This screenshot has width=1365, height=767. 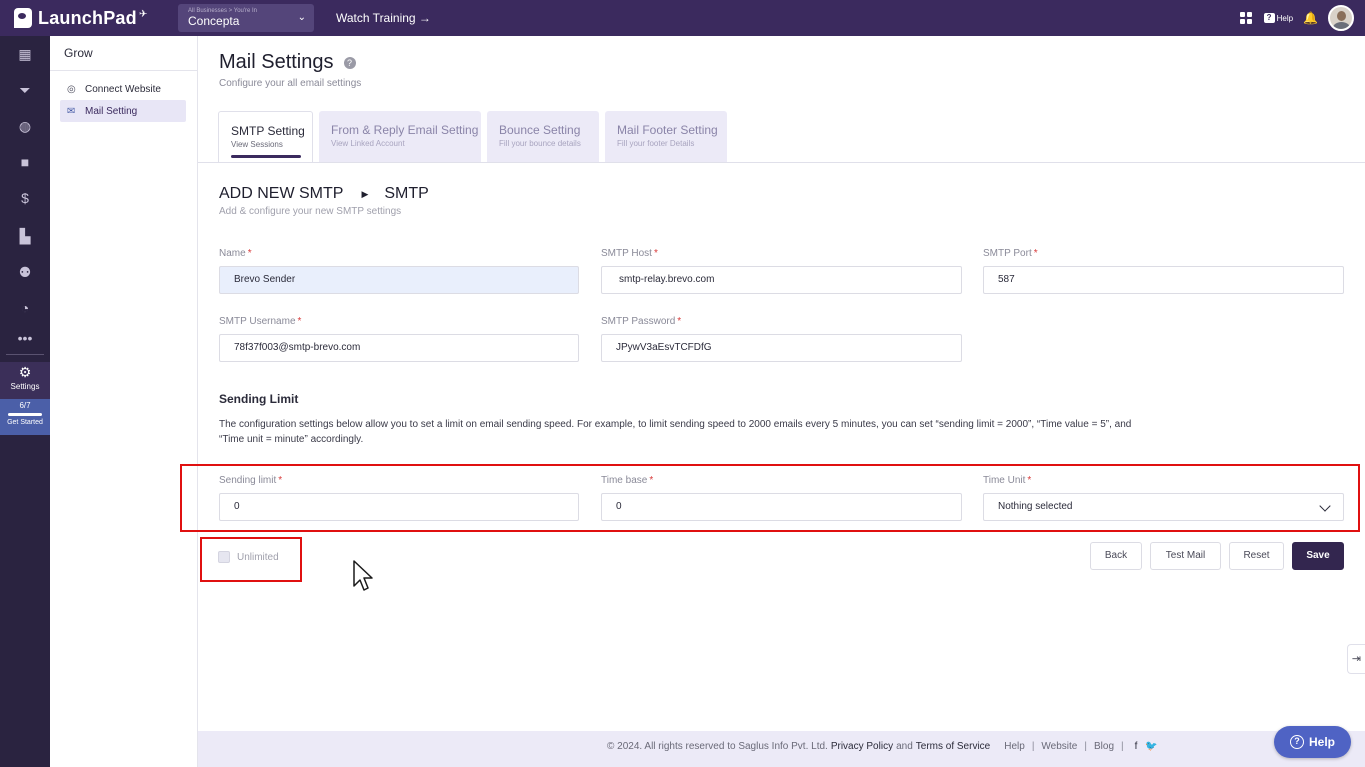 I want to click on more-icon: •••, so click(x=25, y=338).